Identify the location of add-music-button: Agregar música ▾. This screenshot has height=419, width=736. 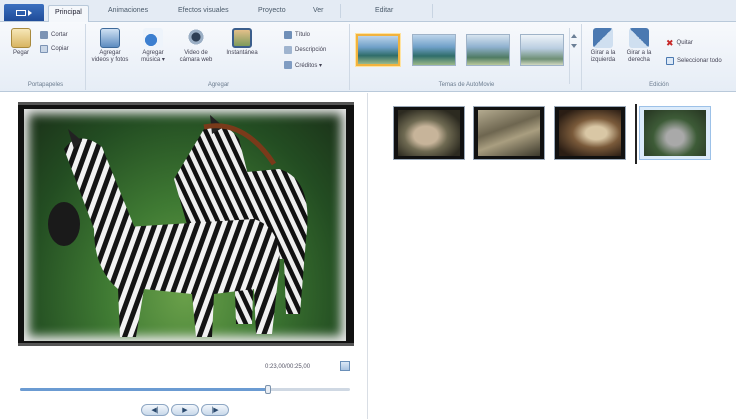
(153, 46).